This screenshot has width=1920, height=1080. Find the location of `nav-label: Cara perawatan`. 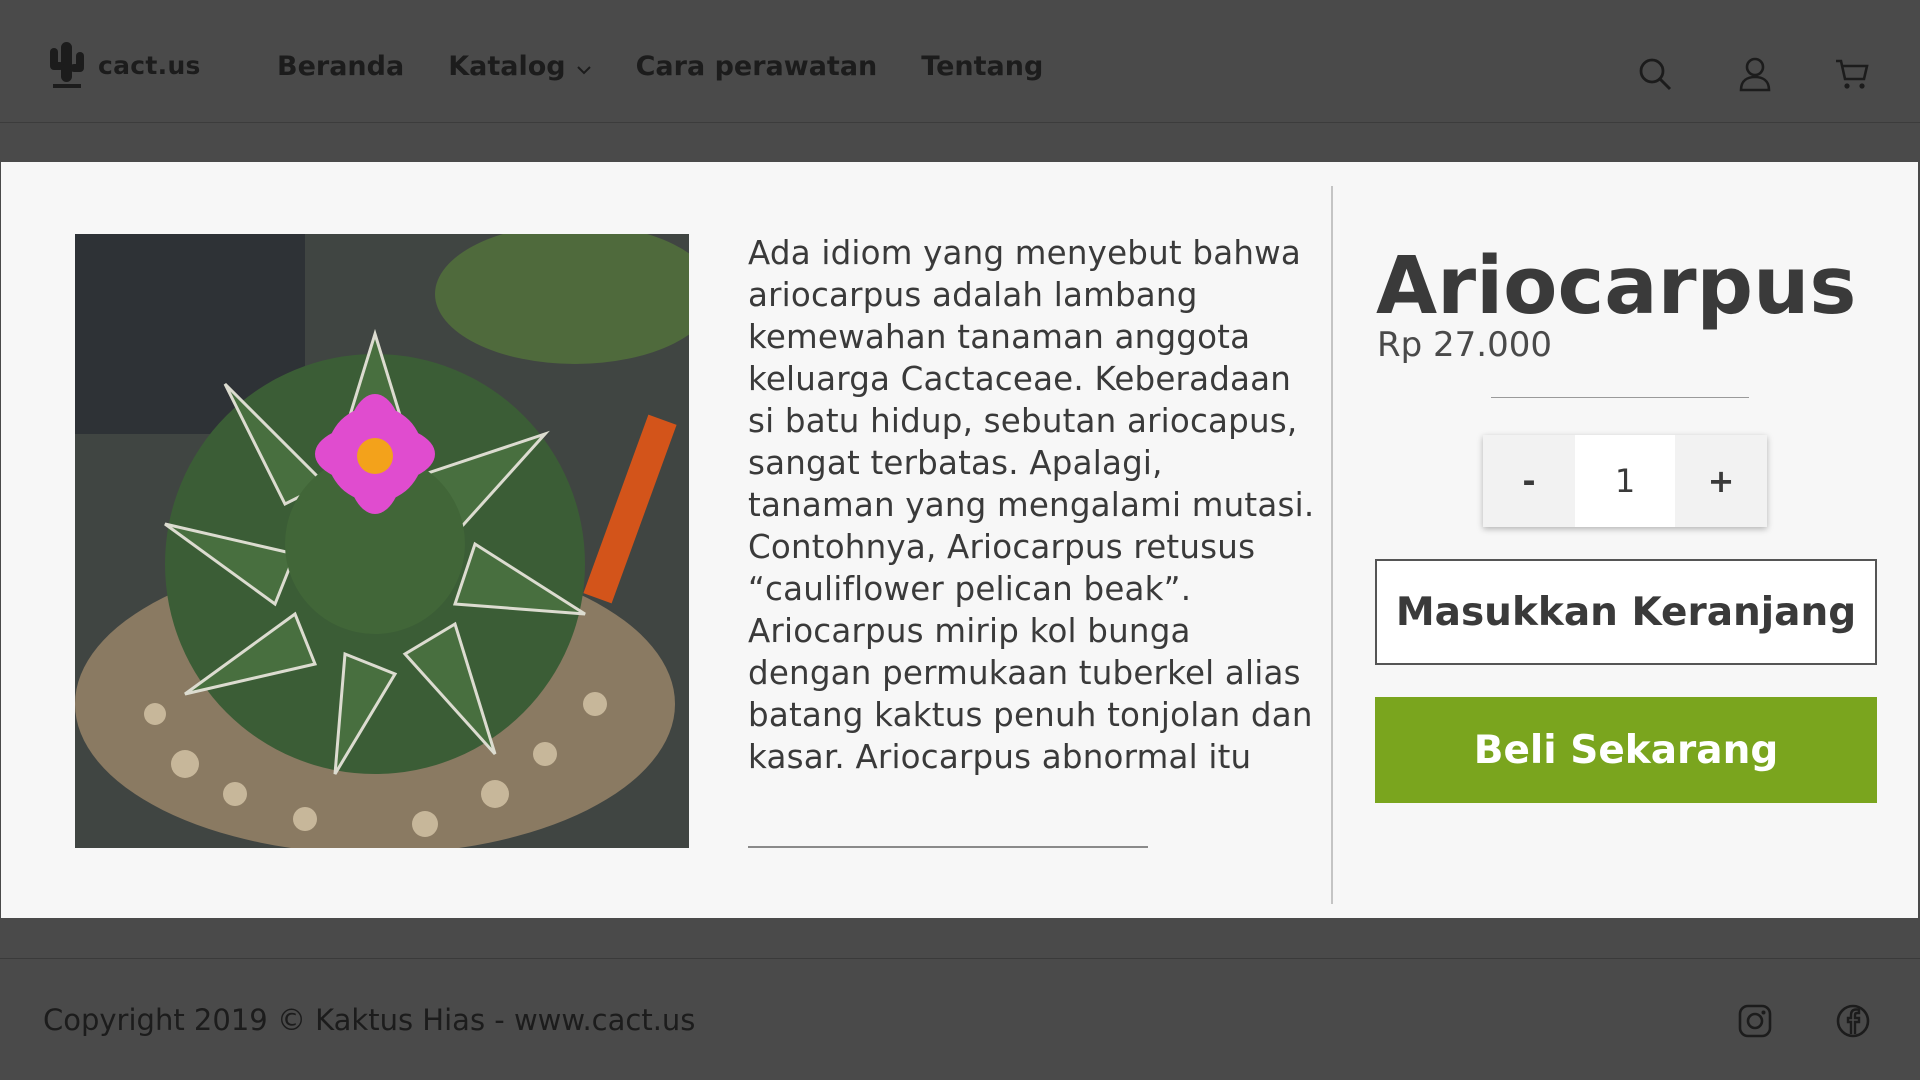

nav-label: Cara perawatan is located at coordinates (756, 66).